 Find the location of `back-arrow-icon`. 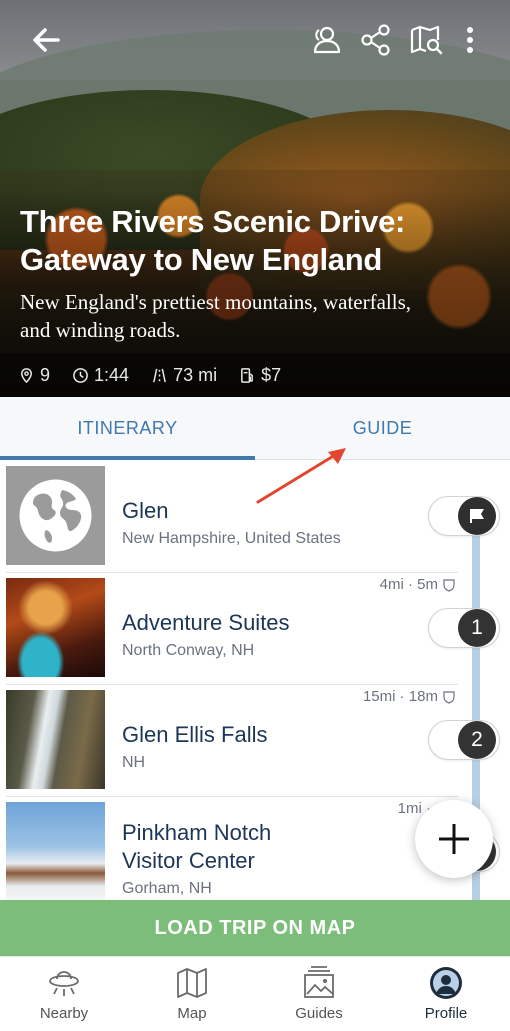

back-arrow-icon is located at coordinates (46, 40).